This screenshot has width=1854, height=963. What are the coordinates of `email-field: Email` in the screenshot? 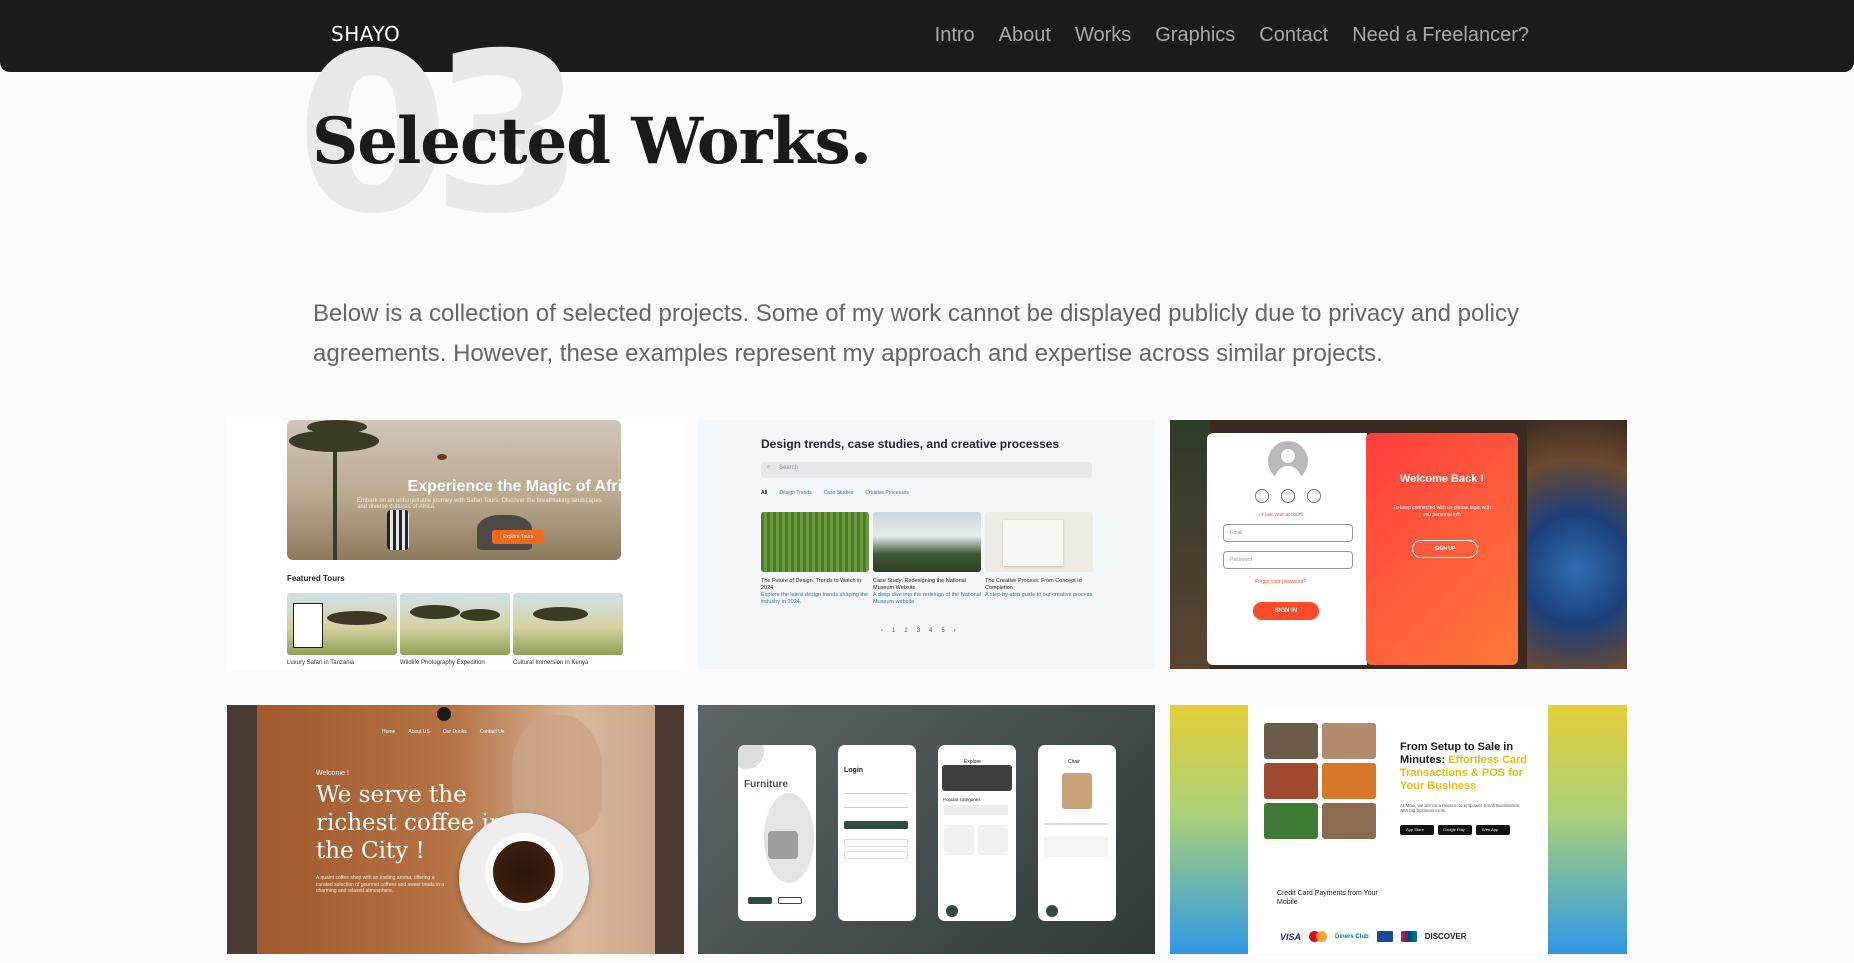 It's located at (1288, 533).